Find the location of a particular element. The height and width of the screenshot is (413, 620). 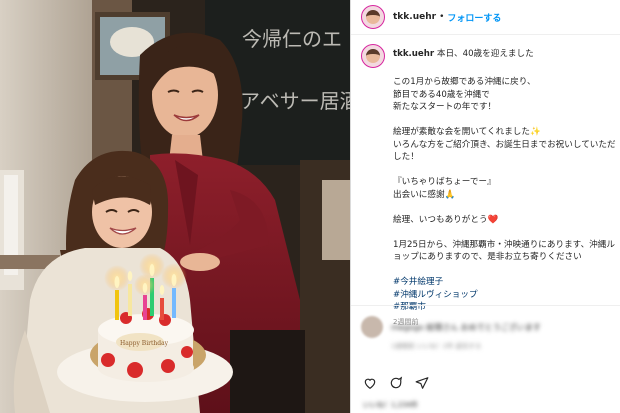

commenter-avatar is located at coordinates (372, 327).